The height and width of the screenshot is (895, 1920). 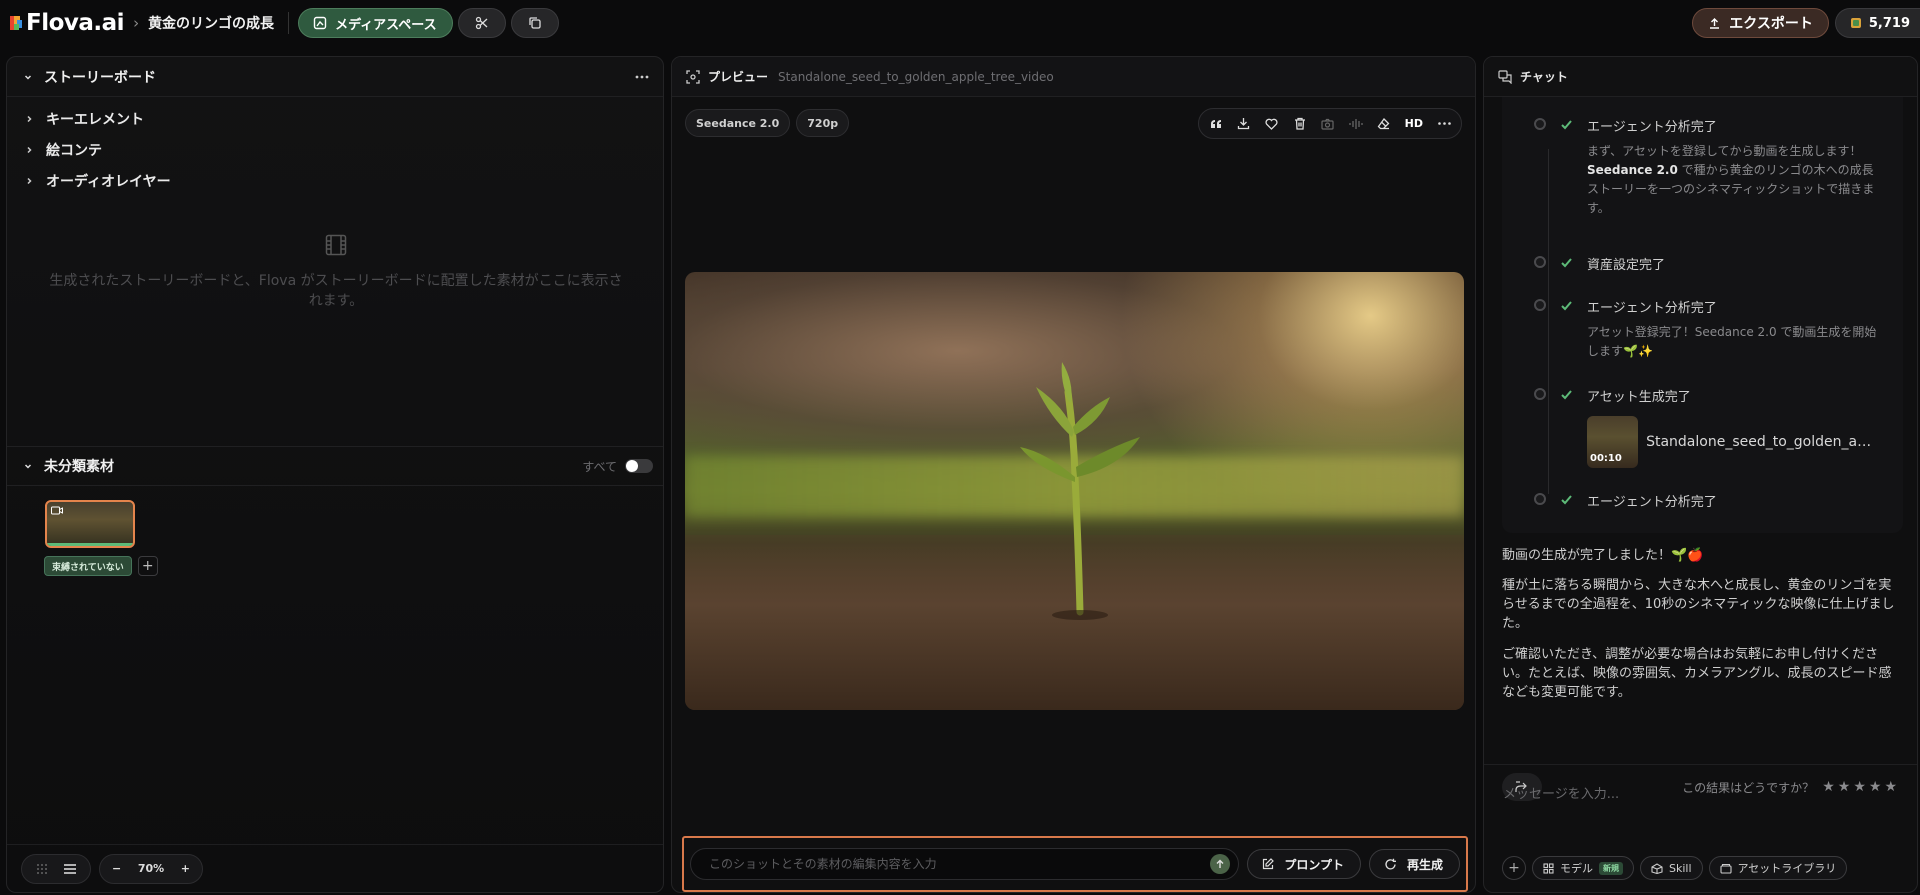 I want to click on storyboard-tree: キーエレメント 絵コンテ オーディオレイヤー, so click(x=335, y=146).